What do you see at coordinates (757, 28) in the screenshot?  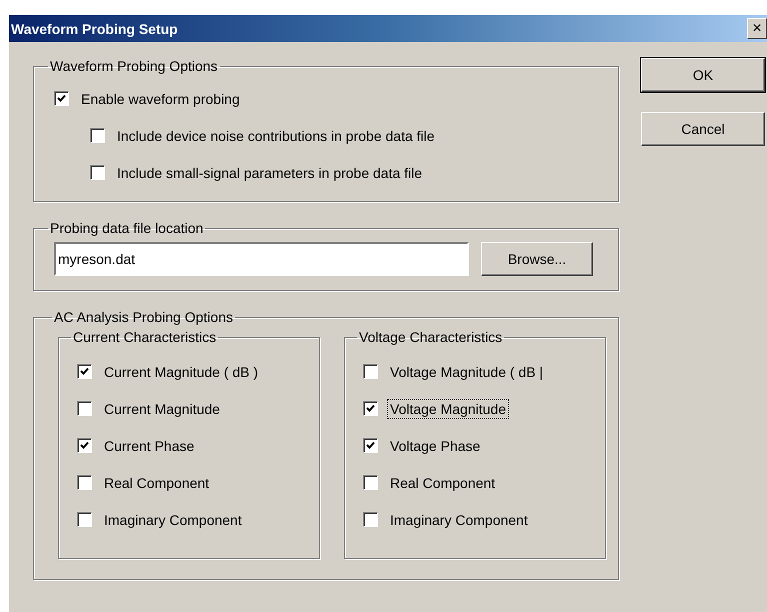 I see `close-button: ×` at bounding box center [757, 28].